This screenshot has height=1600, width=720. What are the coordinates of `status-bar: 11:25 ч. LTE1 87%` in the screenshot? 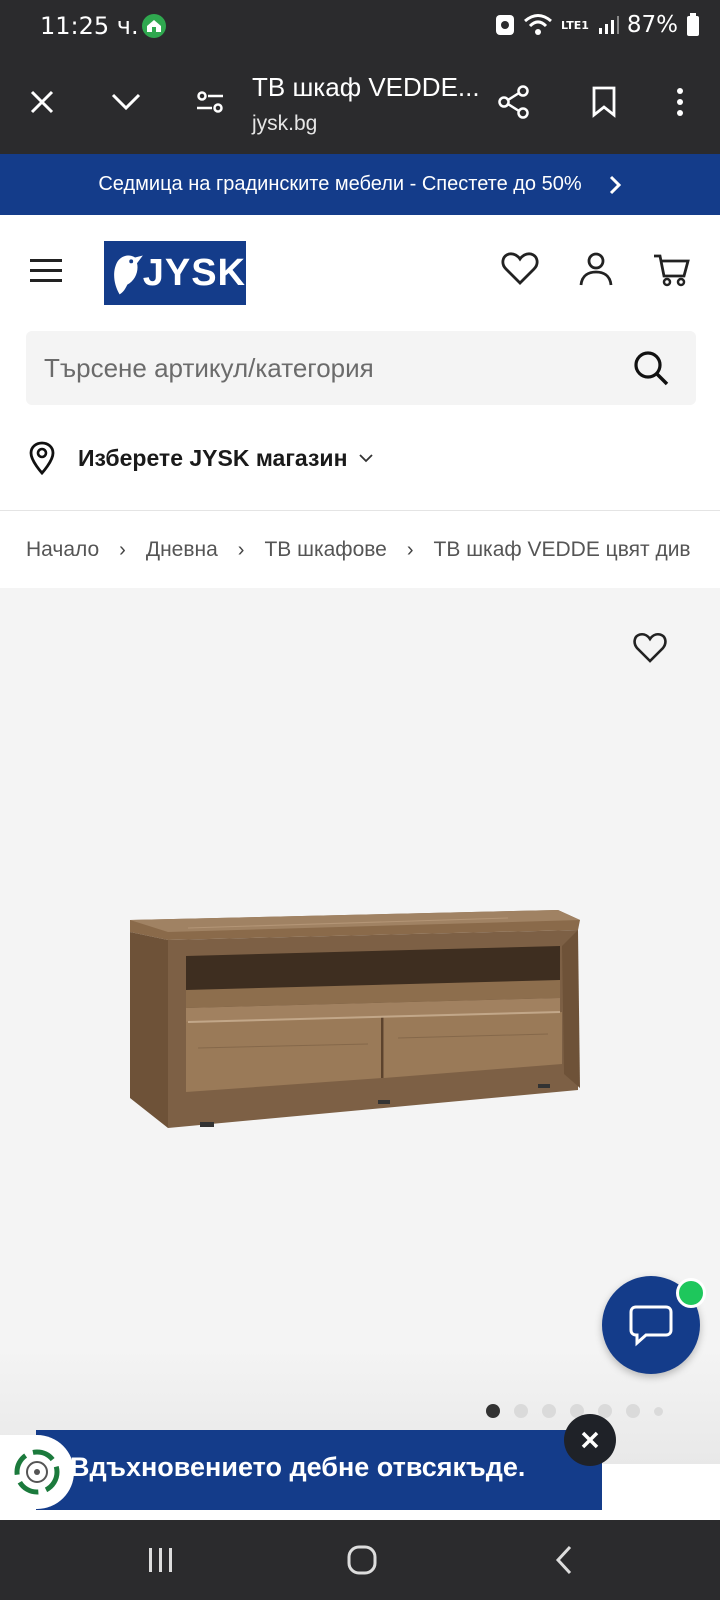 It's located at (360, 26).